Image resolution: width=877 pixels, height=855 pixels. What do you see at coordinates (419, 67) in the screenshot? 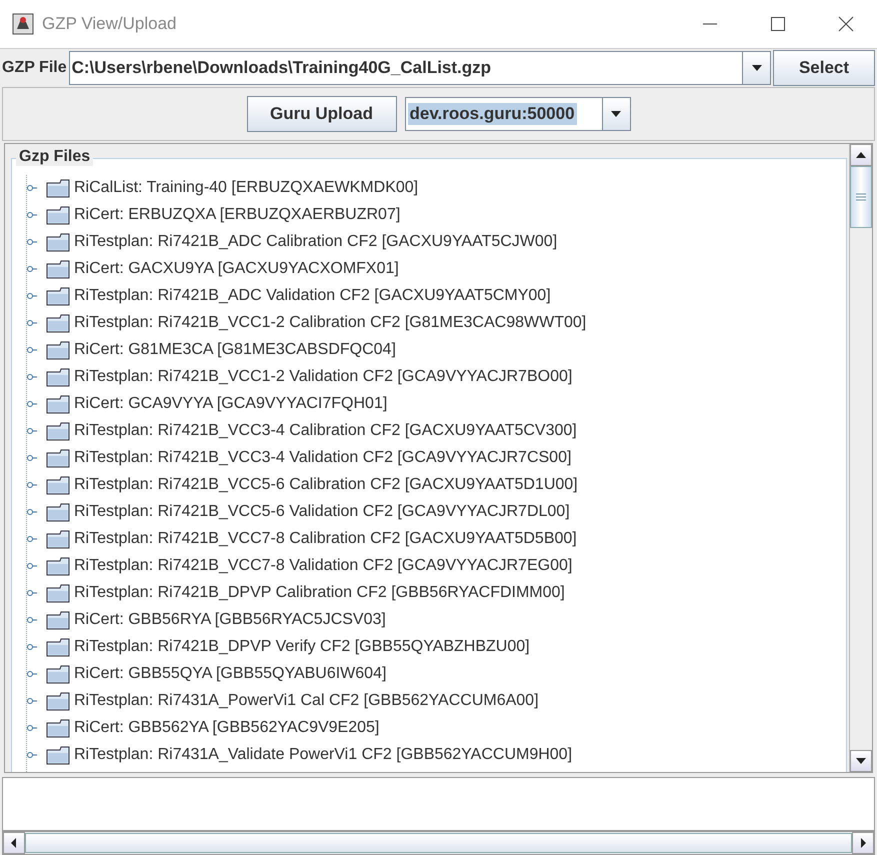
I see `file-path-combo: C:\Users\rbene\Downloads\Training40G_CalList.gzp` at bounding box center [419, 67].